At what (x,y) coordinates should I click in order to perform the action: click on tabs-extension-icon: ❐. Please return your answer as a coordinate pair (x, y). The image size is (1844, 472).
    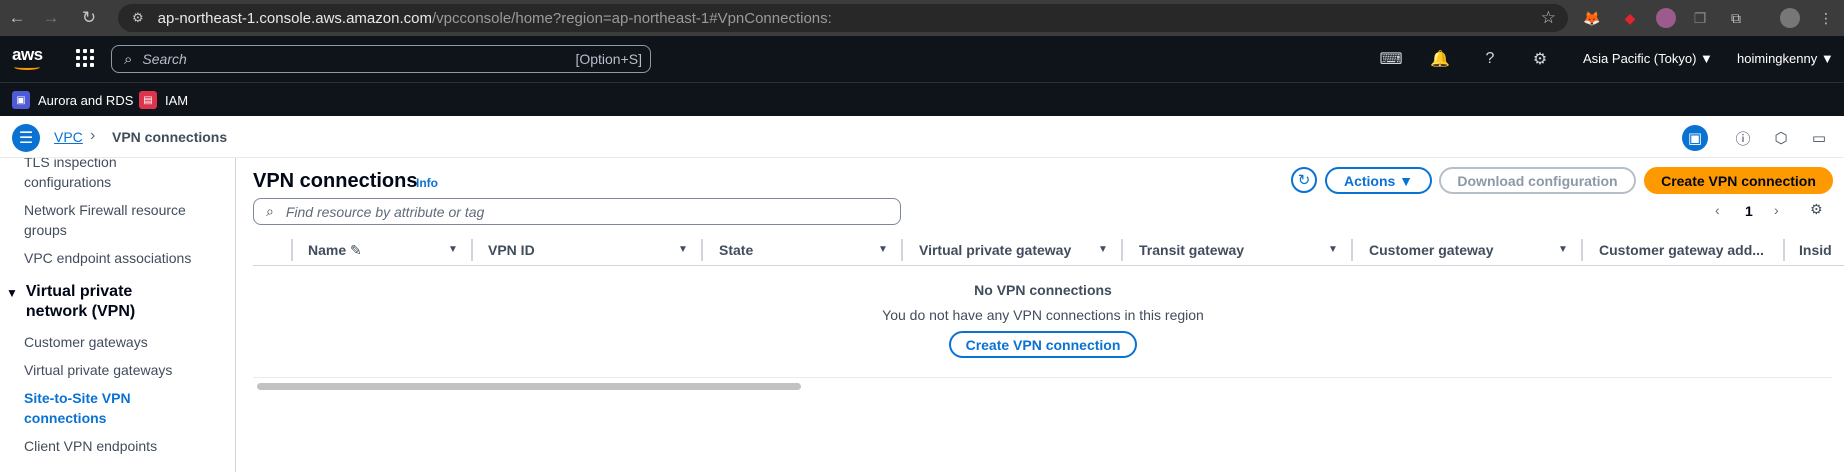
    Looking at the image, I should click on (1700, 18).